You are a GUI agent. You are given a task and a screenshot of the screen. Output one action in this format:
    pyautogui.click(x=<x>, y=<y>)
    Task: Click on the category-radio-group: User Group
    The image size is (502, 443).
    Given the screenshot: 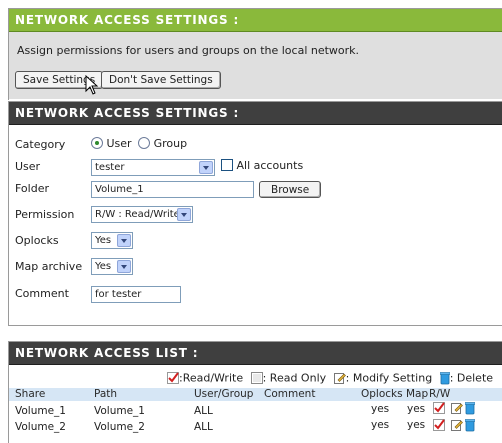 What is the action you would take?
    pyautogui.click(x=139, y=143)
    